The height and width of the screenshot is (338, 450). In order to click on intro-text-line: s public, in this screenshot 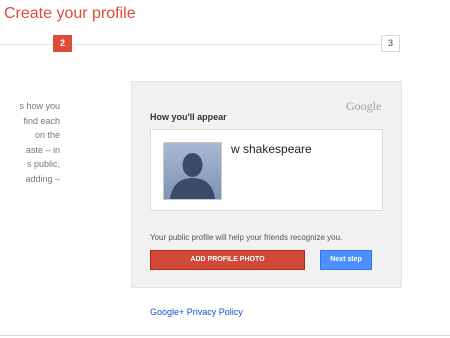, I will do `click(43, 164)`.